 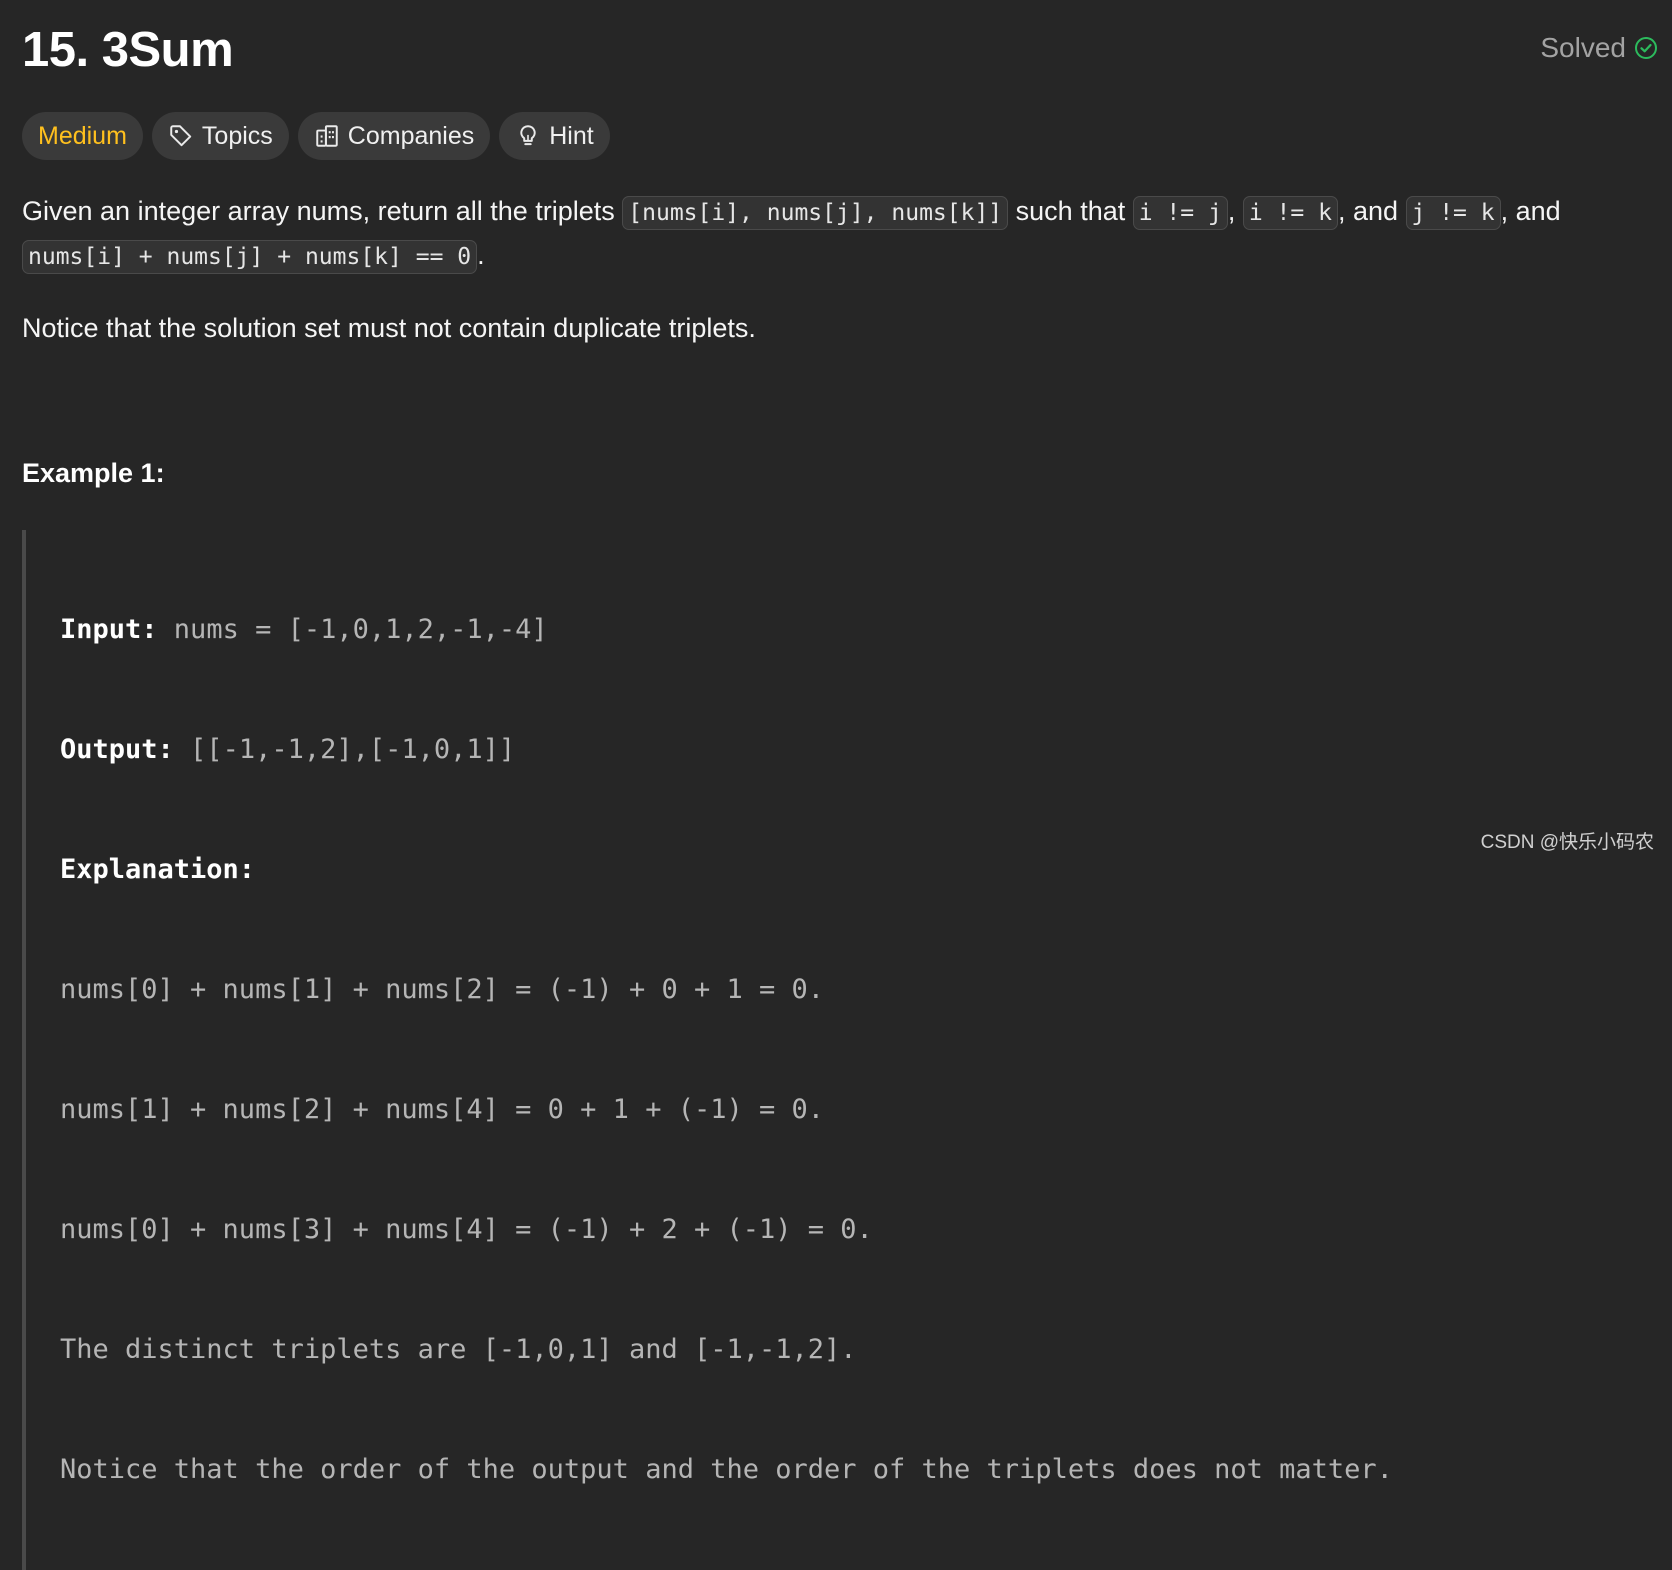 I want to click on output-label: Output:, so click(x=117, y=749).